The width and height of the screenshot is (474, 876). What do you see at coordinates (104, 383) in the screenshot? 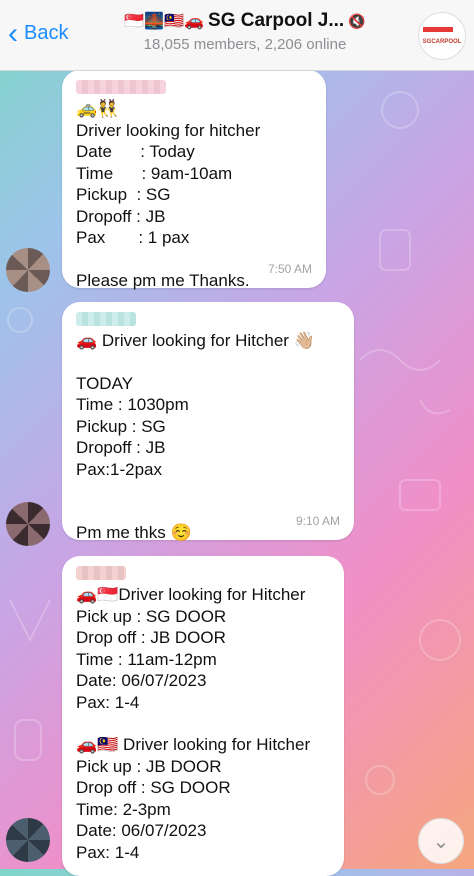
I see `message-line: TODAY` at bounding box center [104, 383].